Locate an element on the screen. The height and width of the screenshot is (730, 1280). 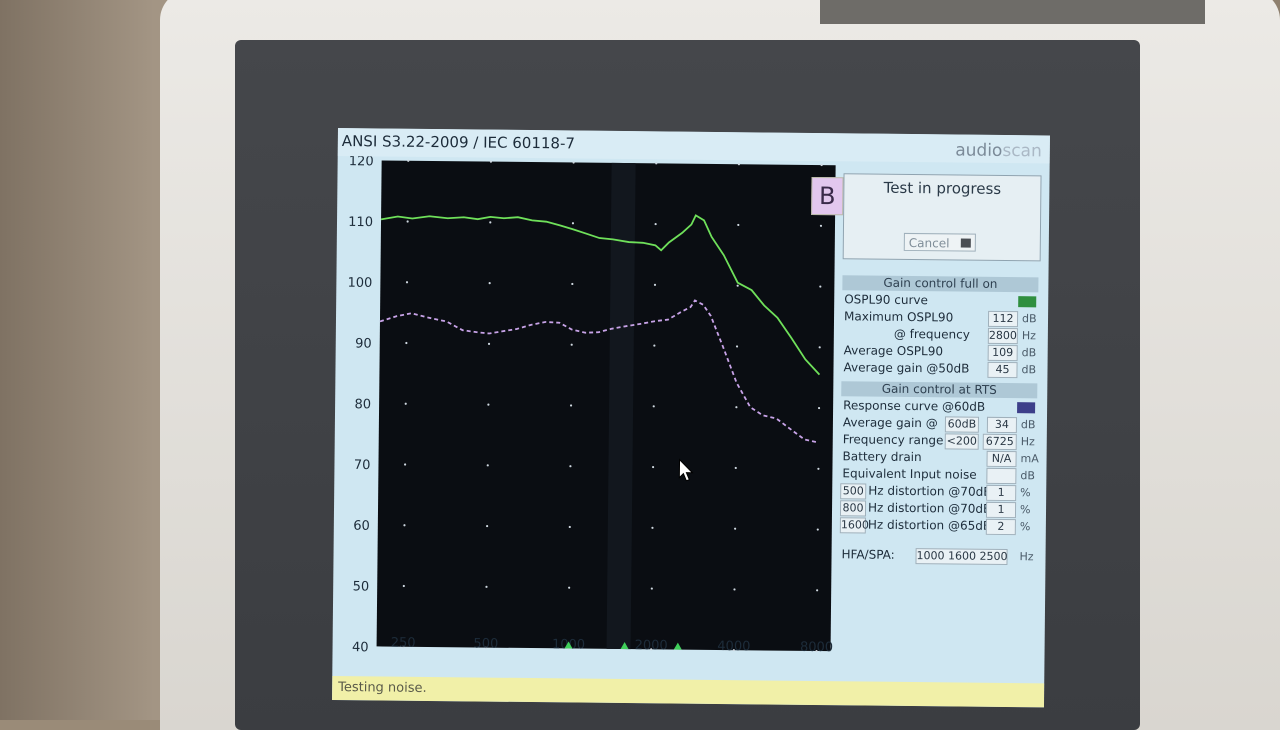
battery-drain-row: Battery drain N/A mA is located at coordinates (939, 458).